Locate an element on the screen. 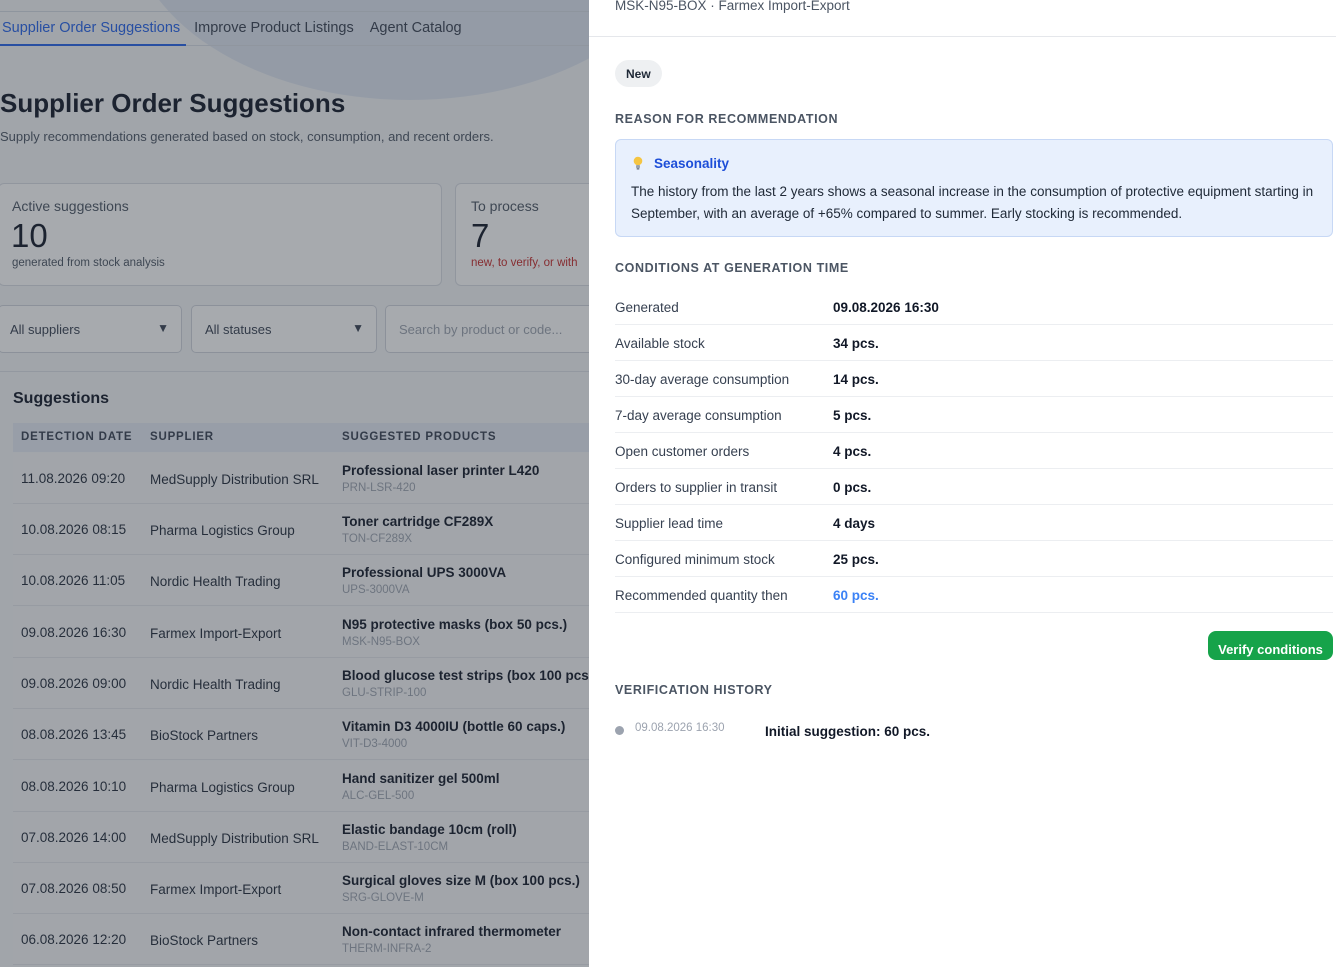 This screenshot has height=967, width=1336. conditions-section-title: CONDITIONS AT GENERATION TIME is located at coordinates (732, 268).